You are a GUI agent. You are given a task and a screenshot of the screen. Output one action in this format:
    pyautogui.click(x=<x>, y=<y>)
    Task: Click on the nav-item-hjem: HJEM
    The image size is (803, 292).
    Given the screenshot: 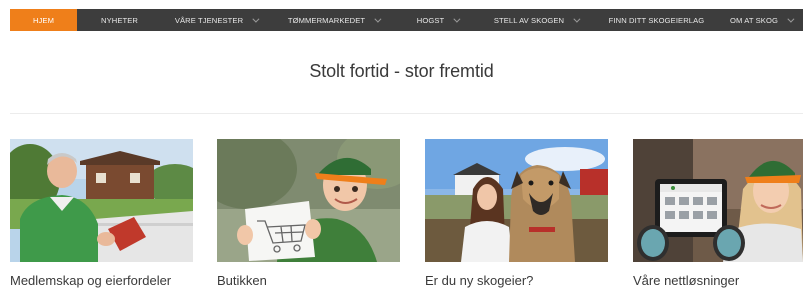 What is the action you would take?
    pyautogui.click(x=43, y=20)
    